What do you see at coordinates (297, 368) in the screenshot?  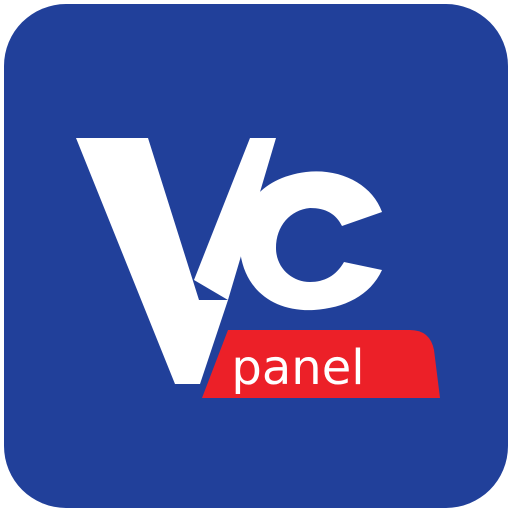 I see `panel-tag-text: panel` at bounding box center [297, 368].